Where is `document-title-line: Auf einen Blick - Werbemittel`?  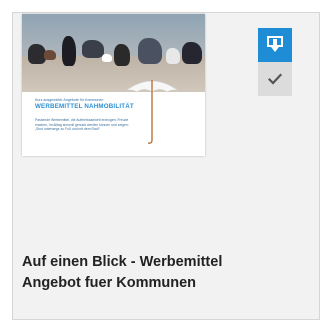 document-title-line: Auf einen Blick - Werbemittel is located at coordinates (122, 262).